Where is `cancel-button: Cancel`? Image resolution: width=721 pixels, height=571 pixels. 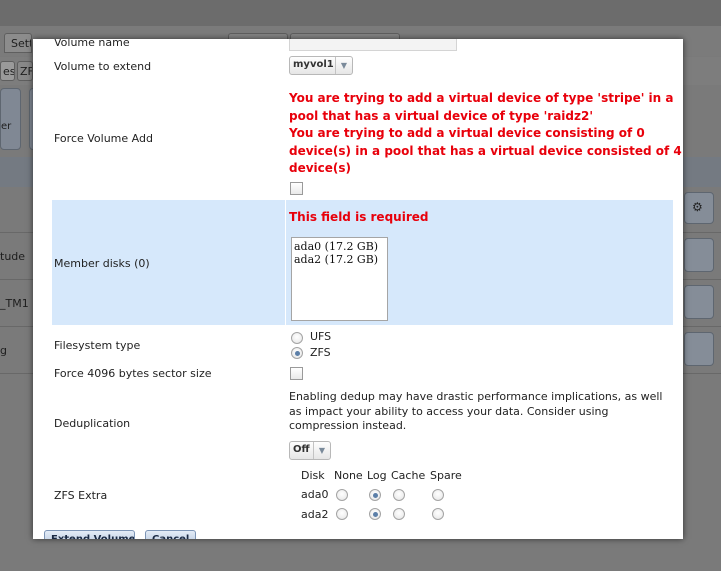
cancel-button: Cancel is located at coordinates (170, 534).